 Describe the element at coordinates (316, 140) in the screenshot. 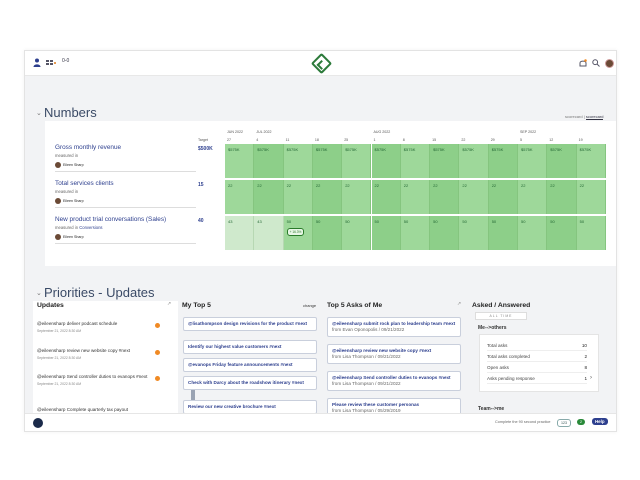

I see `week-header: 18` at that location.